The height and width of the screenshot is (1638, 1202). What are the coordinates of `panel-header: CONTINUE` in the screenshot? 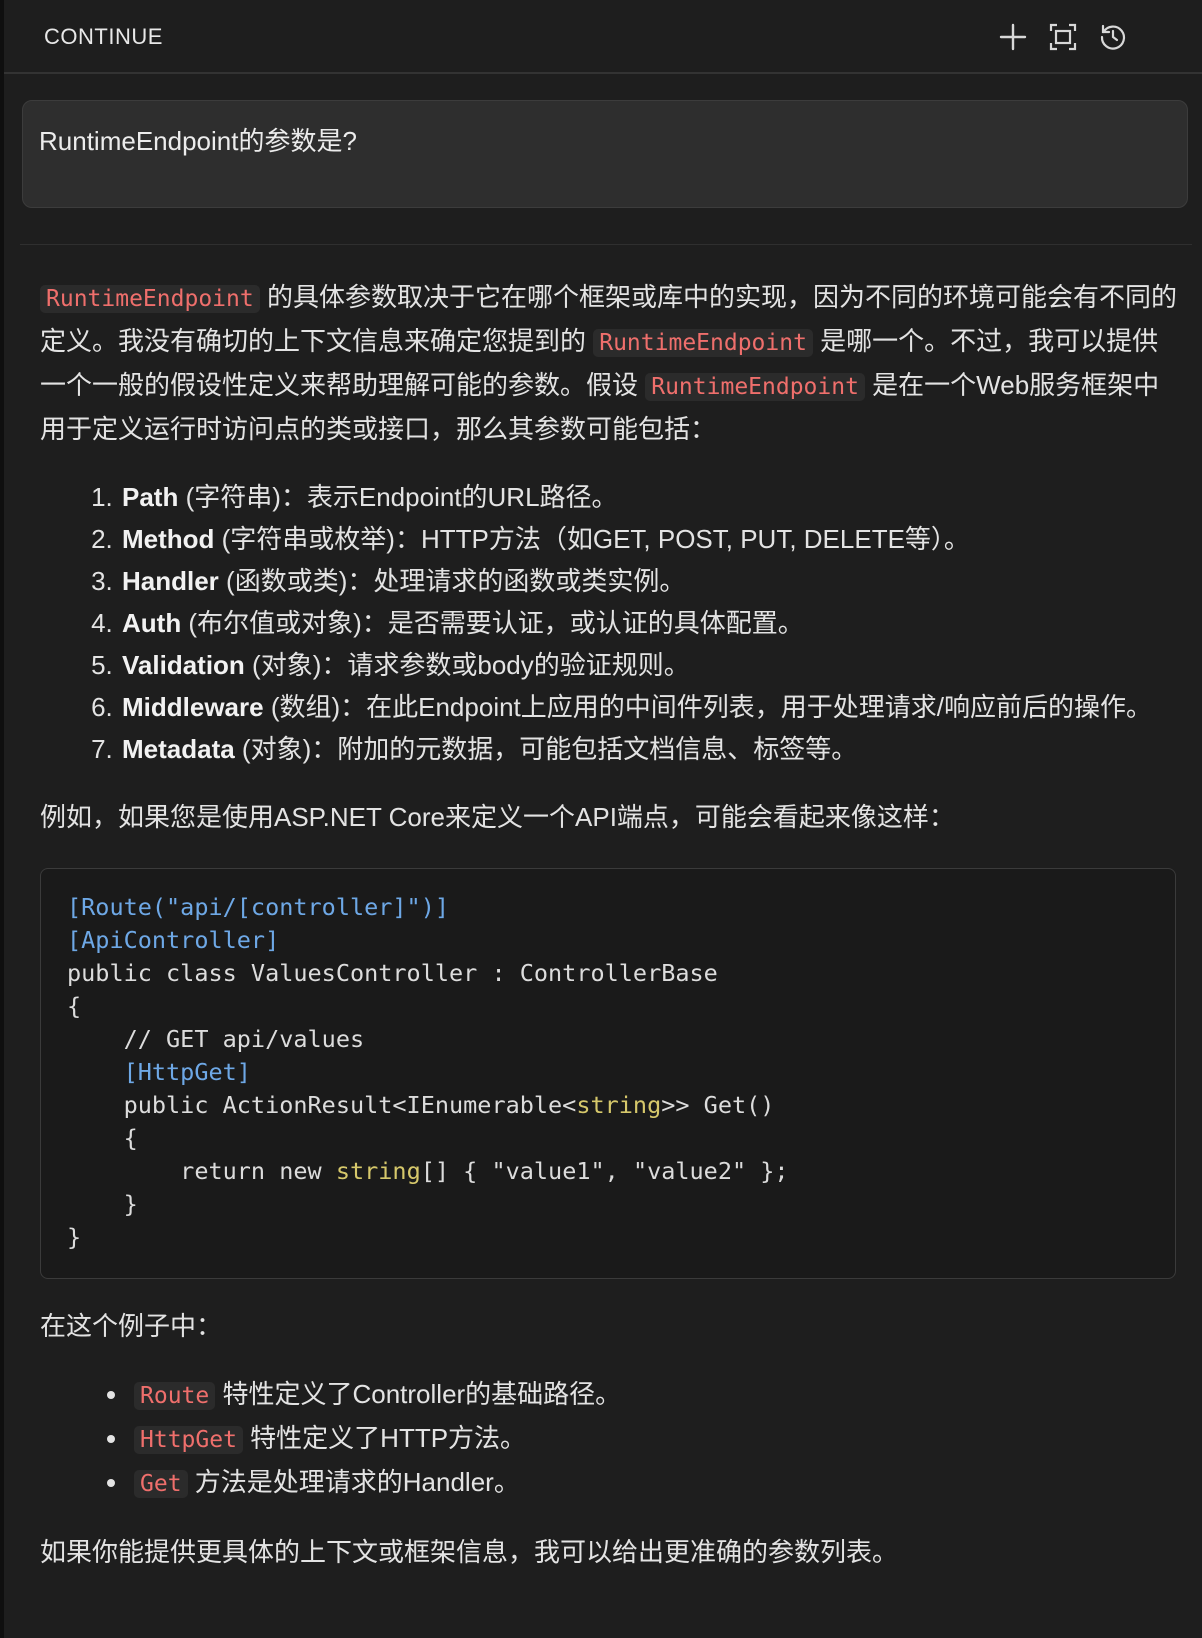 It's located at (603, 37).